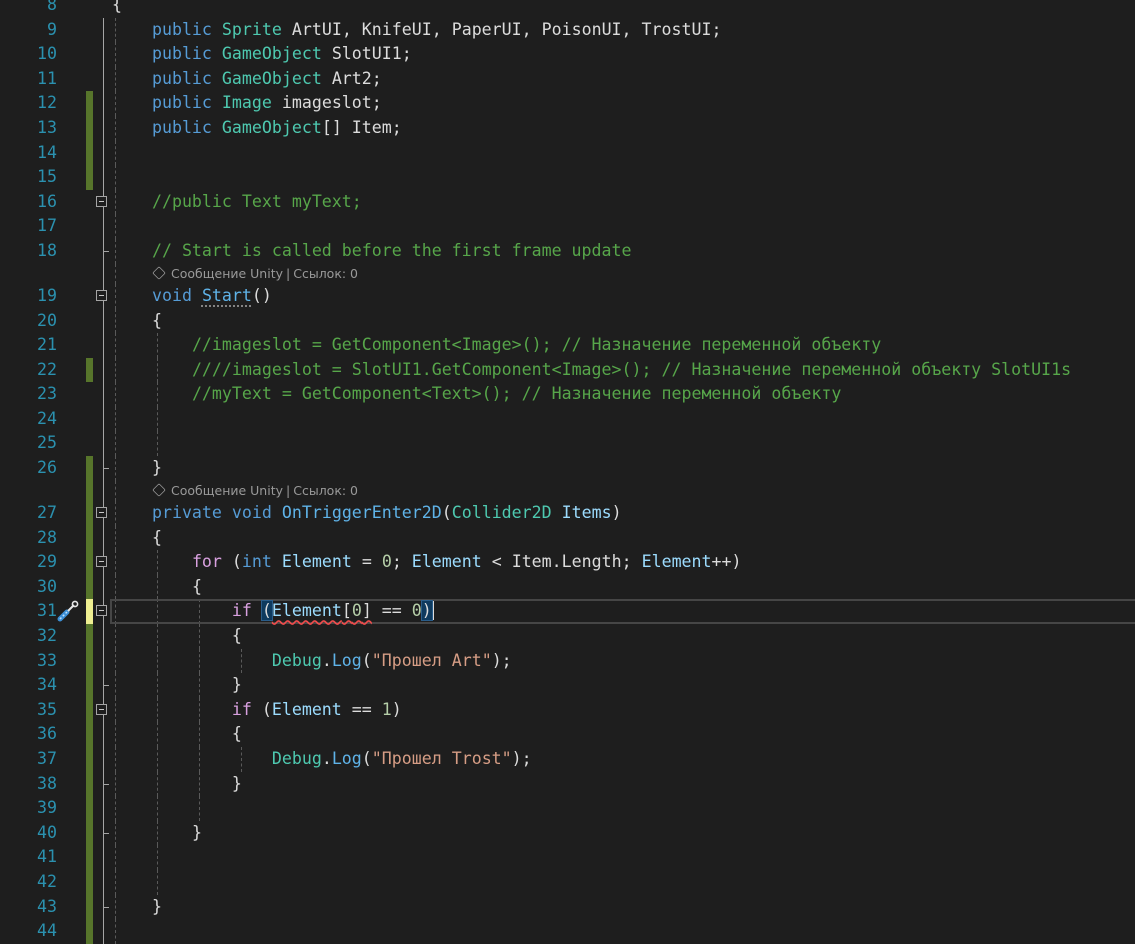 The height and width of the screenshot is (944, 1135). I want to click on code-token: public, so click(181, 103).